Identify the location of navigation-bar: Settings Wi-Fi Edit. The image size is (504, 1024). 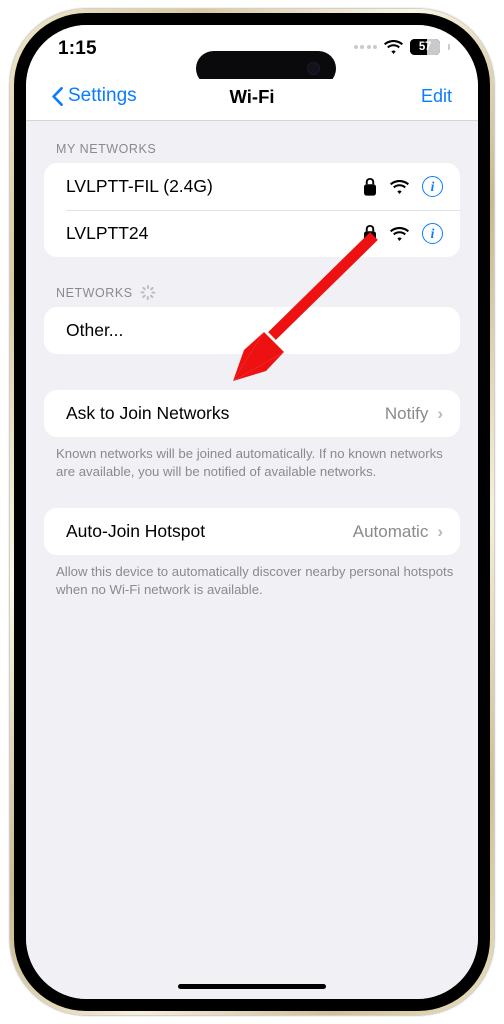
(252, 100).